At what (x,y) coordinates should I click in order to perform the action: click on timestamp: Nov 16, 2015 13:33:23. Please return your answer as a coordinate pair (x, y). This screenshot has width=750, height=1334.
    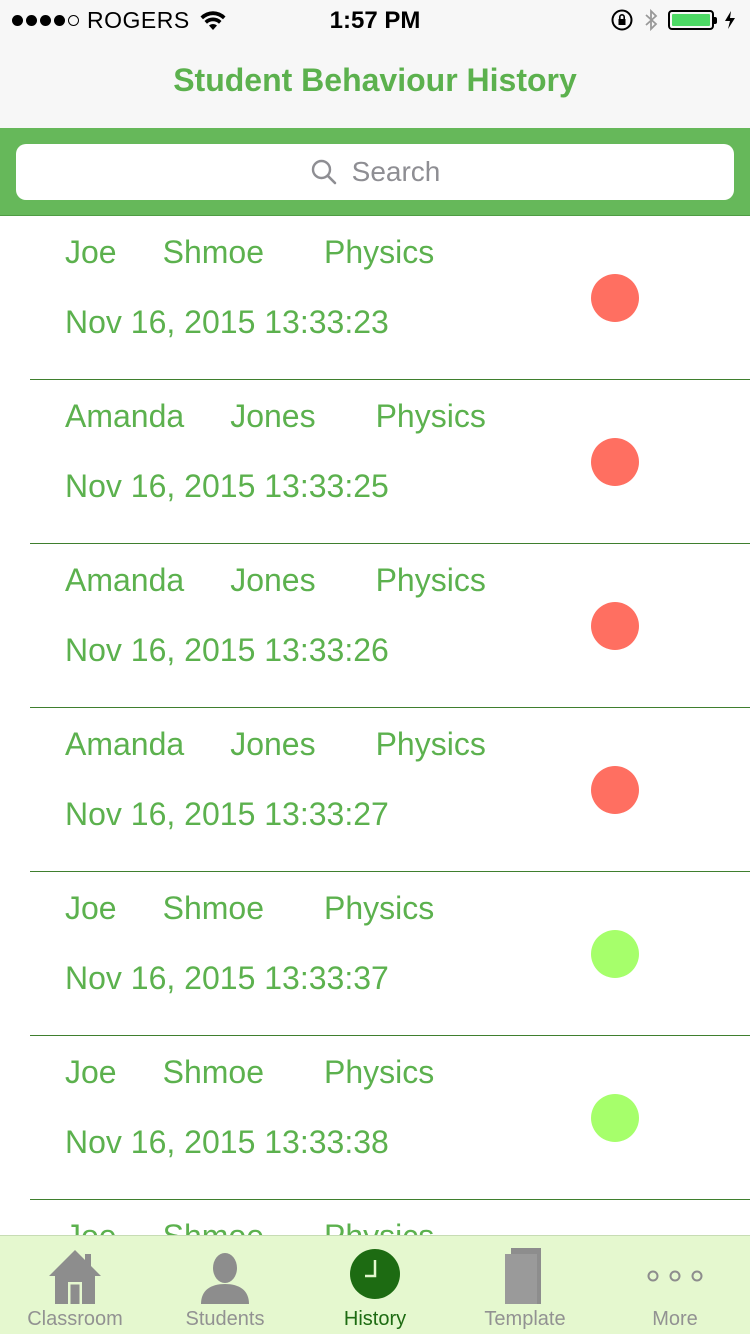
    Looking at the image, I should click on (227, 322).